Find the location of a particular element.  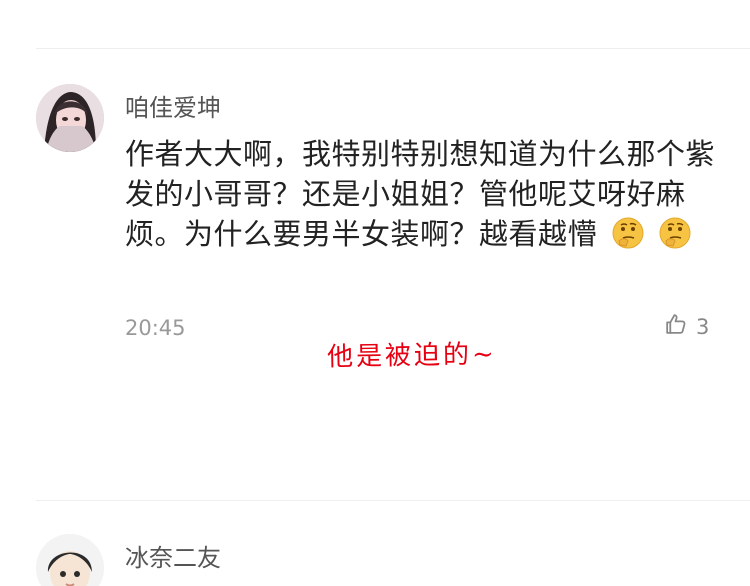

comment-time: 20:45 is located at coordinates (155, 328).